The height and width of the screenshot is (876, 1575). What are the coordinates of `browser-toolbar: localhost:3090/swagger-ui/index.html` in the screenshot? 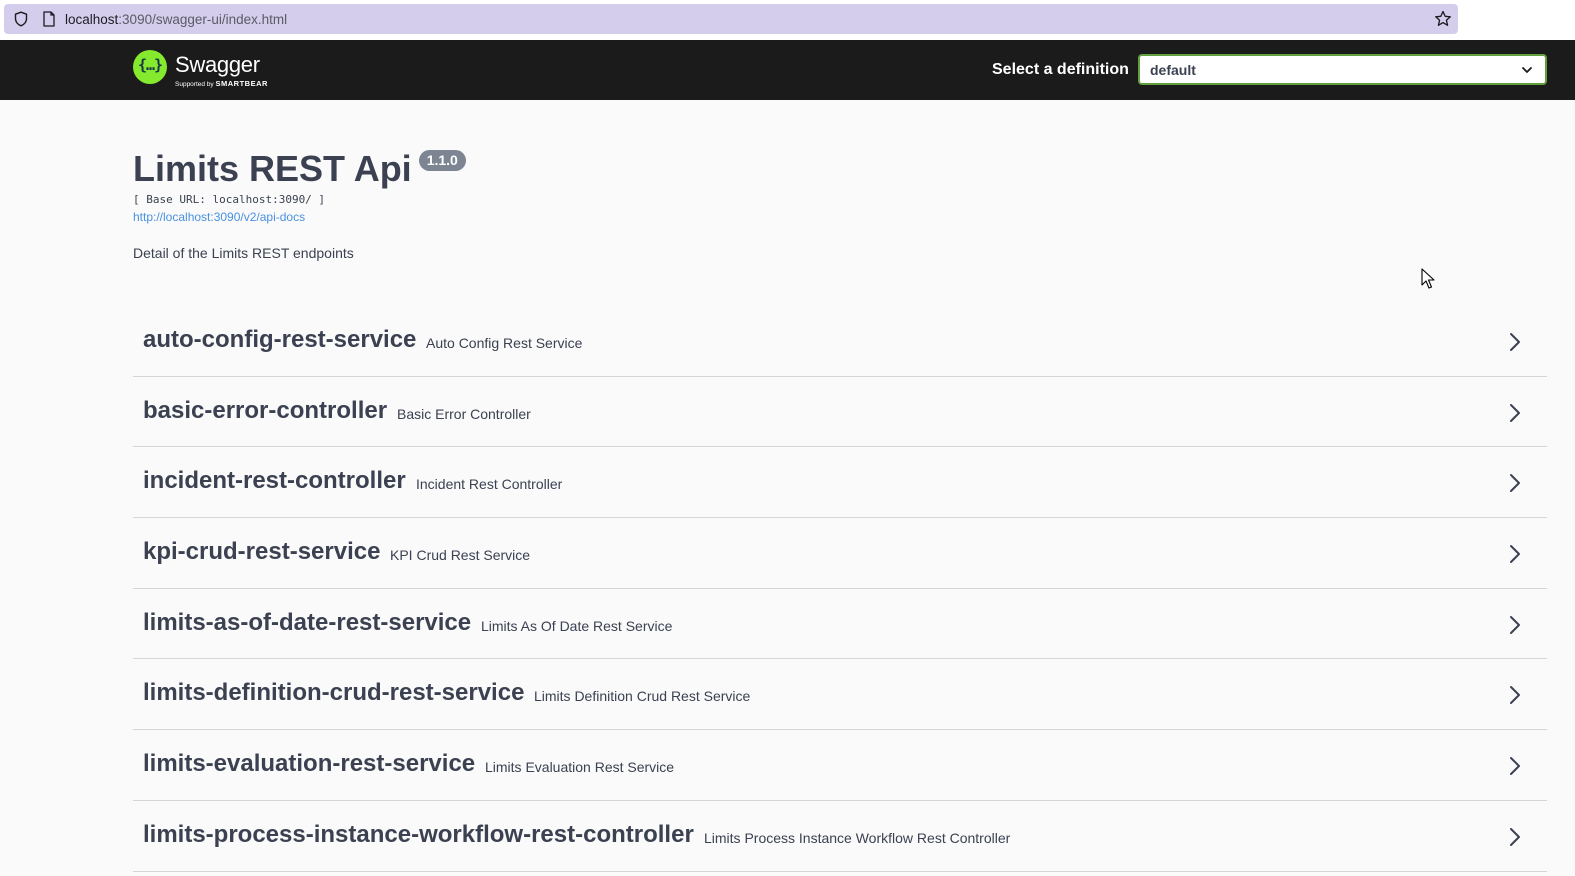 It's located at (787, 20).